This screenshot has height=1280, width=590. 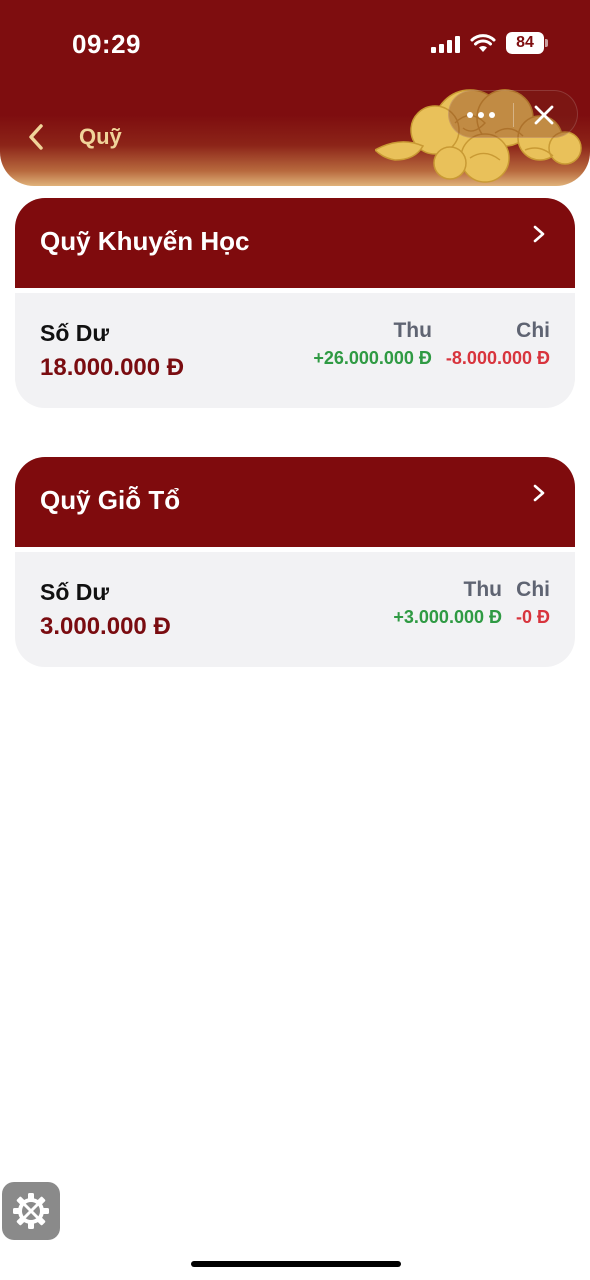 I want to click on settings-gear-icon, so click(x=31, y=1211).